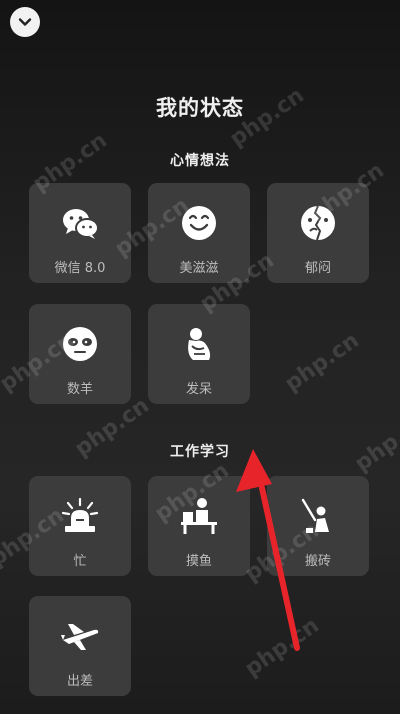 The width and height of the screenshot is (400, 714). I want to click on annotation-arrow, so click(268, 550).